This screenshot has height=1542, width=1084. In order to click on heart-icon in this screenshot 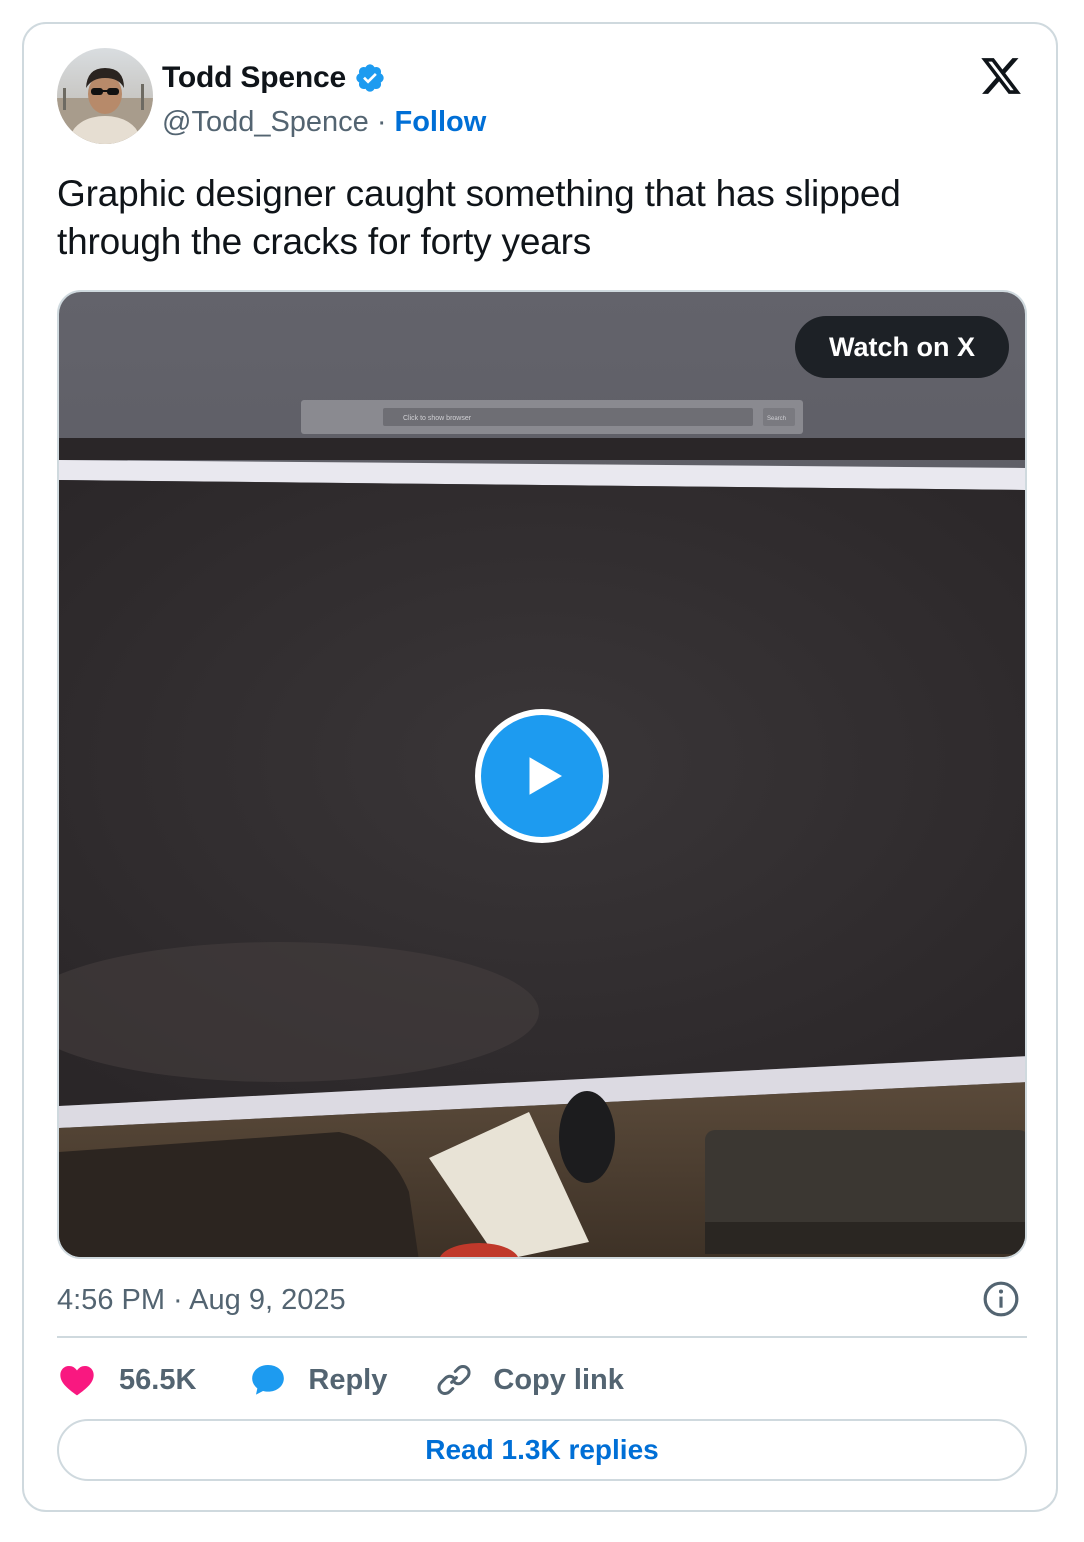, I will do `click(77, 1381)`.